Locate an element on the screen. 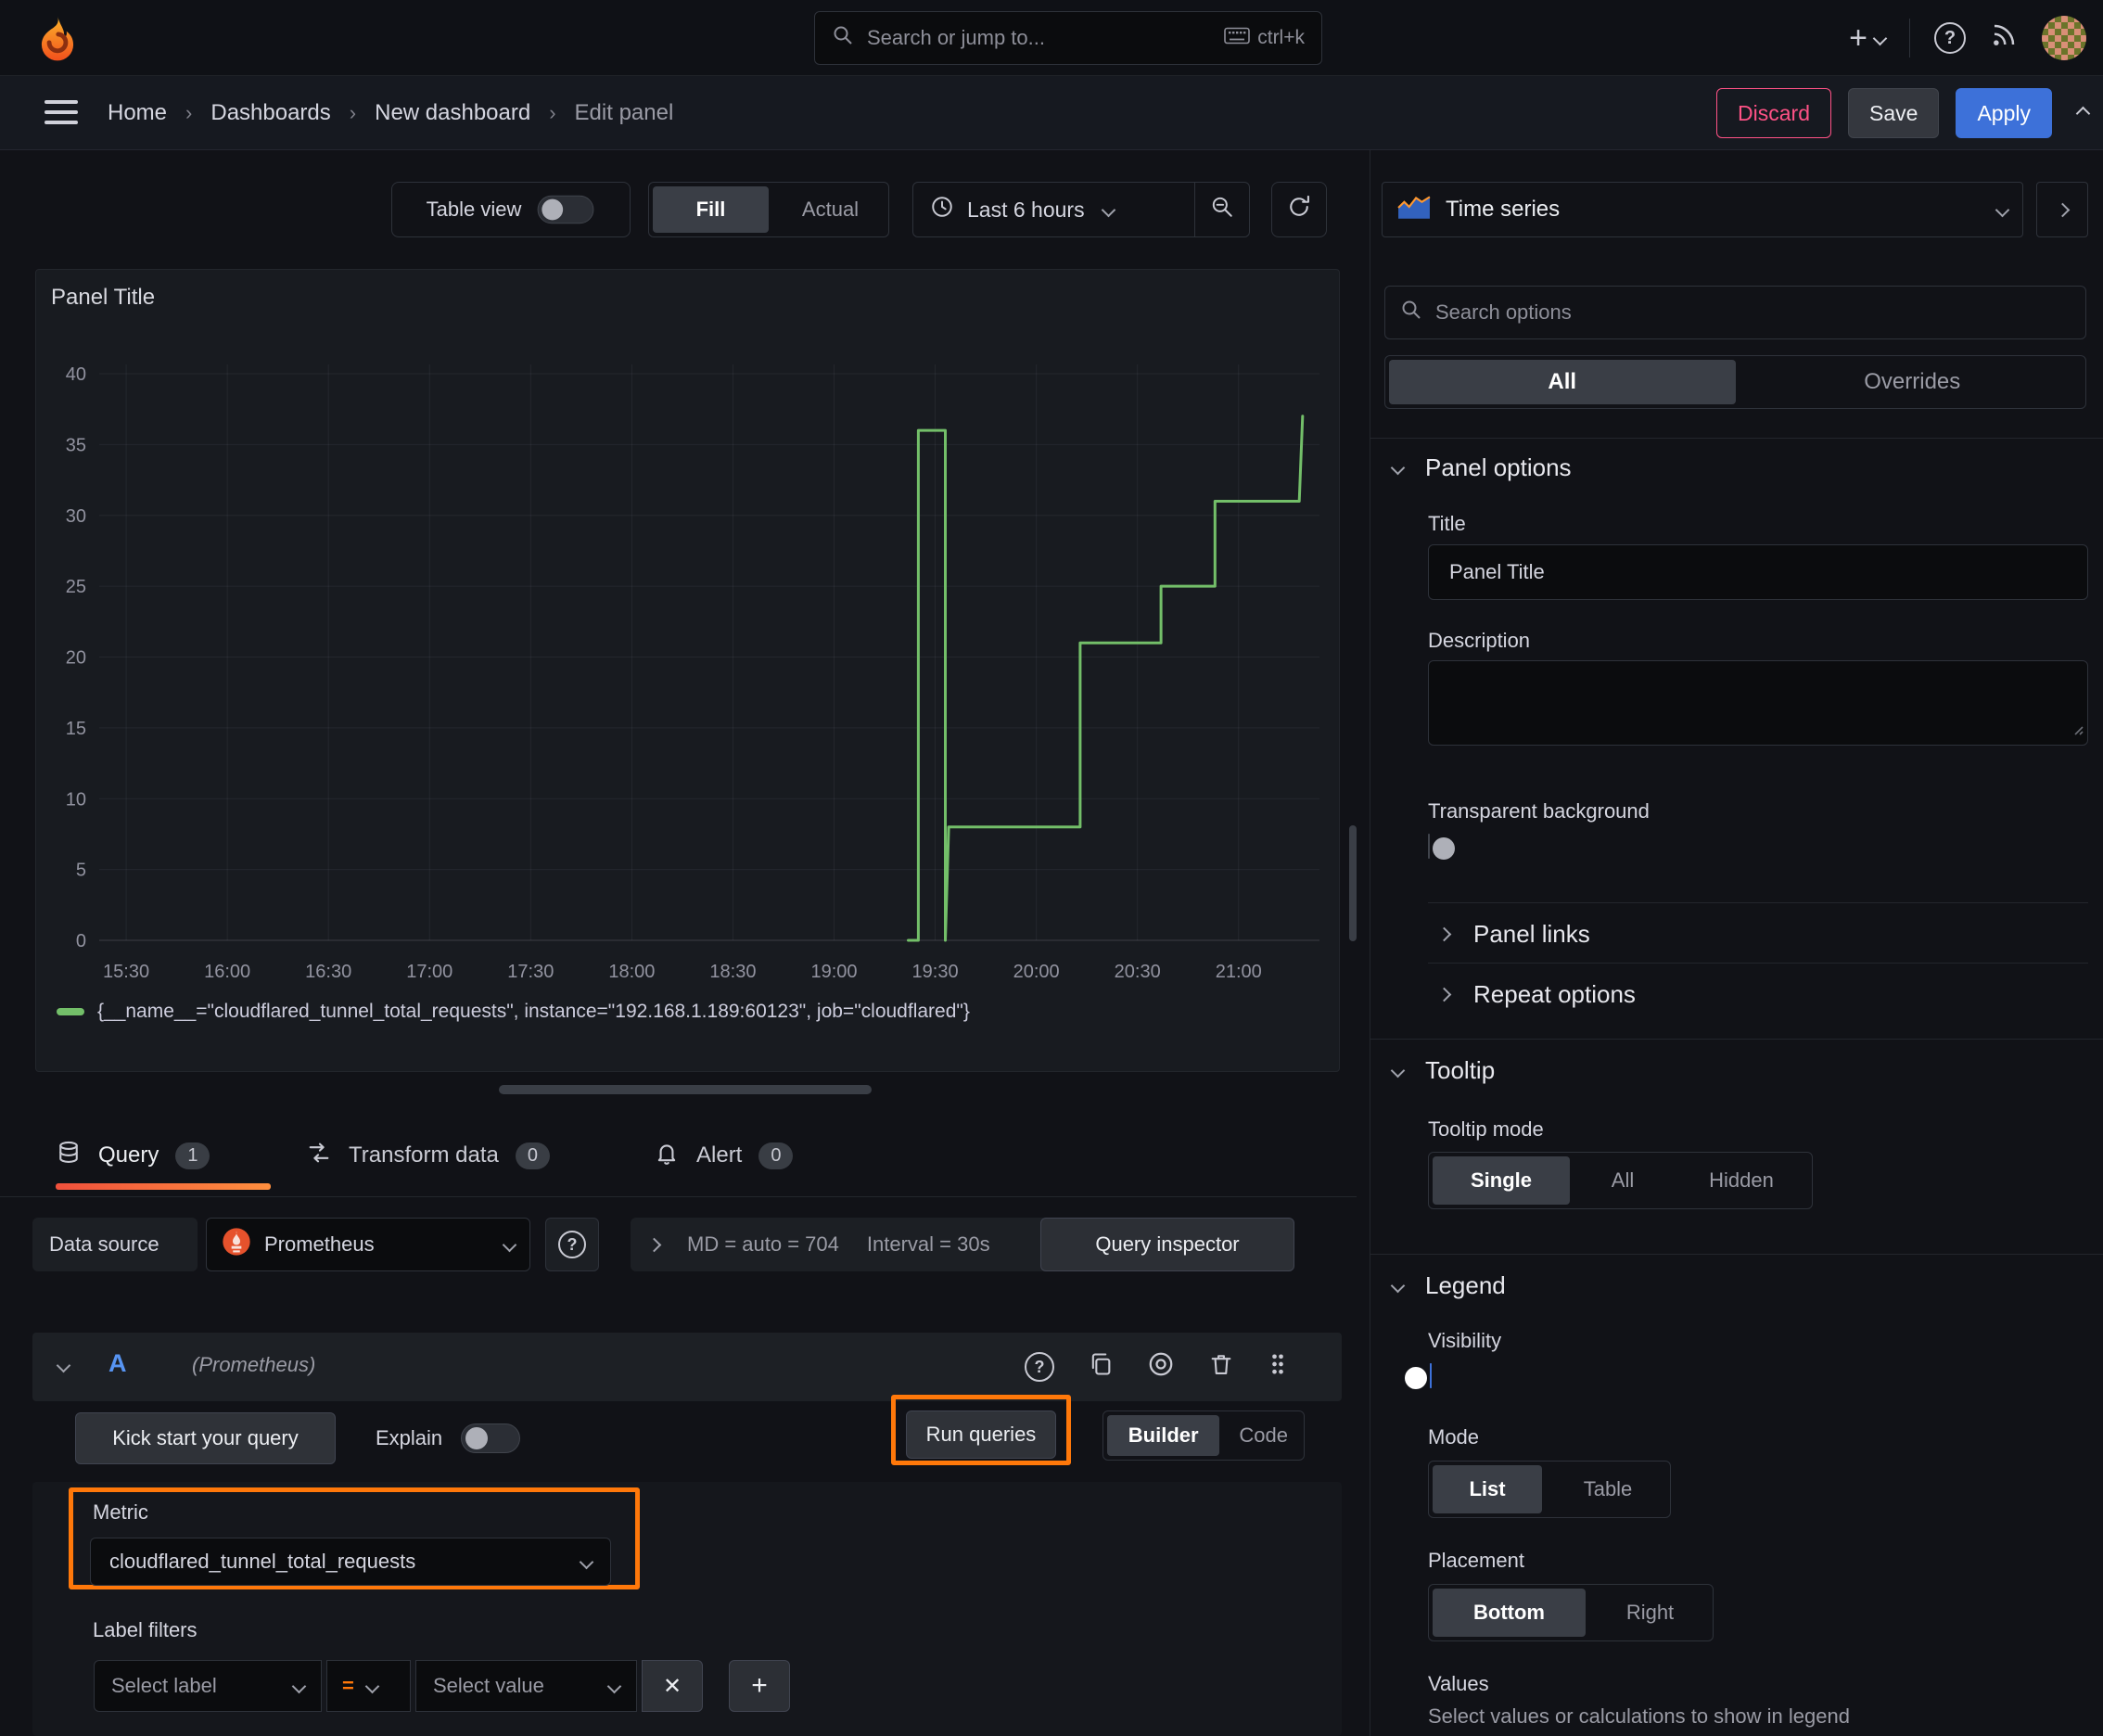 This screenshot has height=1736, width=2103. tab-alert: Alert 0 is located at coordinates (724, 1155).